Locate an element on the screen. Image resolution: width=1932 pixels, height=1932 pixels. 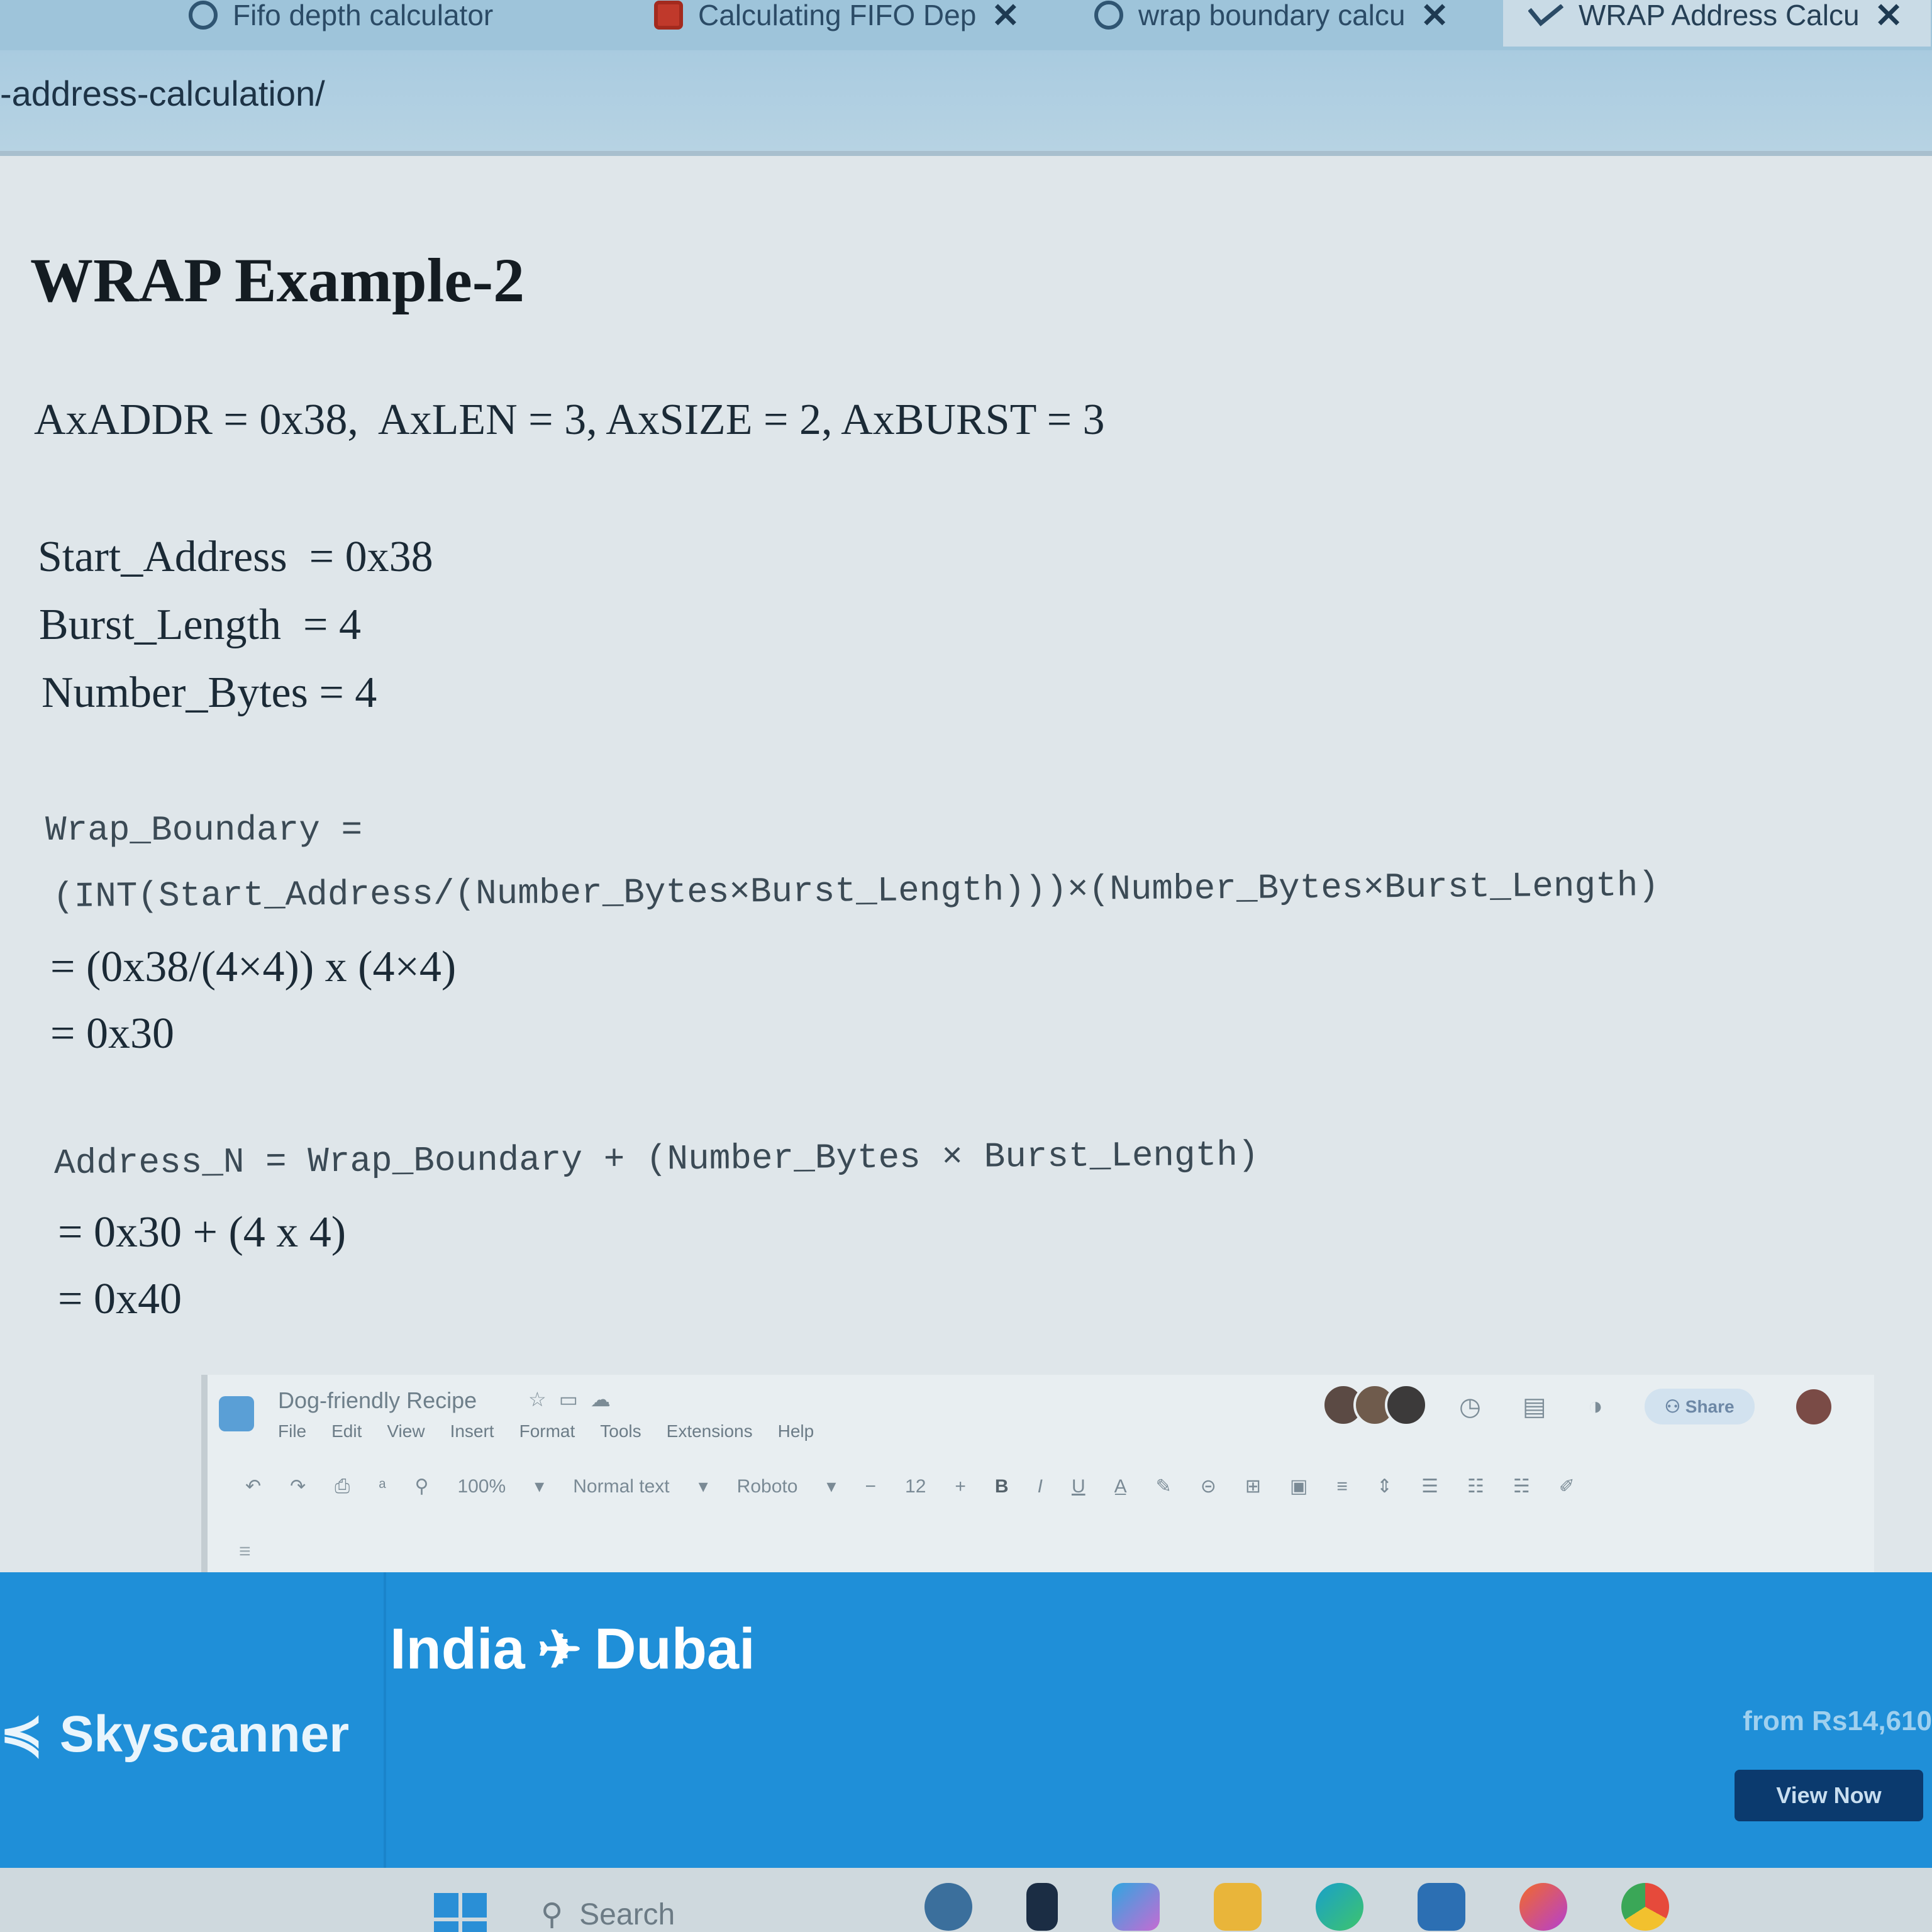
zoom-select: 100% is located at coordinates (481, 1486).